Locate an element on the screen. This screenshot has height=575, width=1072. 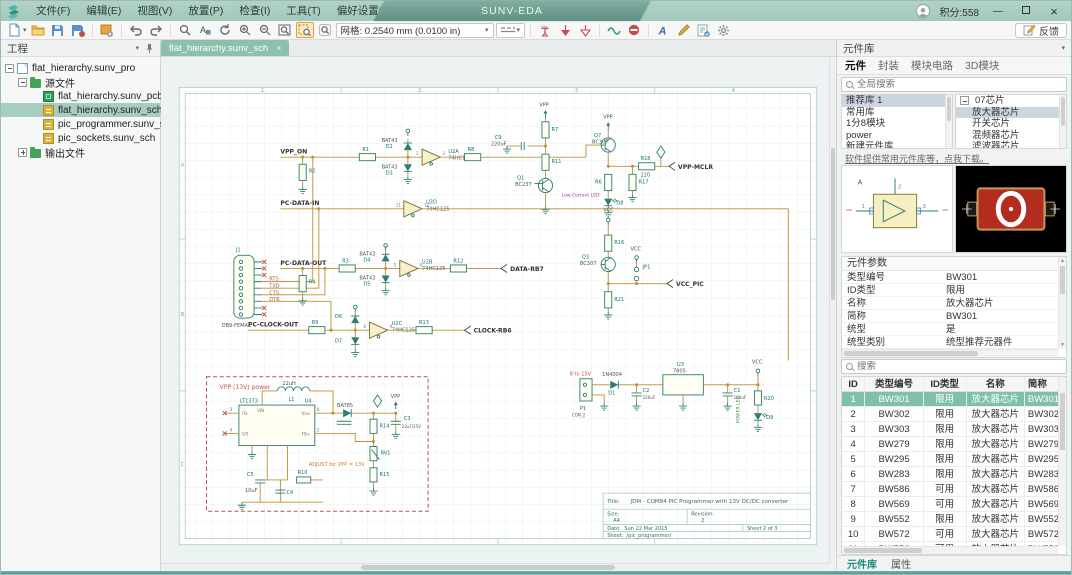
params-scroll-down-icon: ▼ is located at coordinates (1062, 345).